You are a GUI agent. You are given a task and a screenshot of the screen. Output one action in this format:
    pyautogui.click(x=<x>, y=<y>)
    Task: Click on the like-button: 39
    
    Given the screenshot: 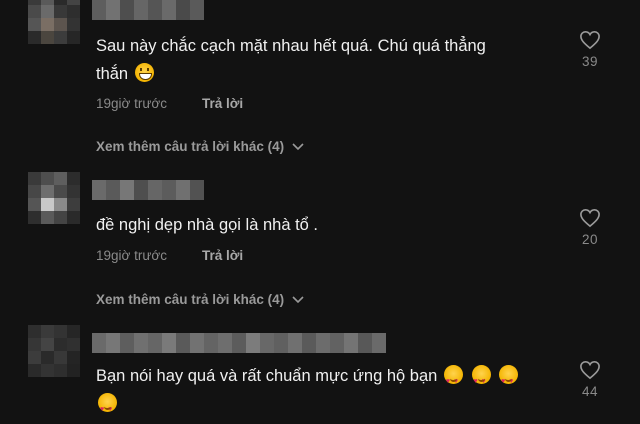 What is the action you would take?
    pyautogui.click(x=590, y=49)
    